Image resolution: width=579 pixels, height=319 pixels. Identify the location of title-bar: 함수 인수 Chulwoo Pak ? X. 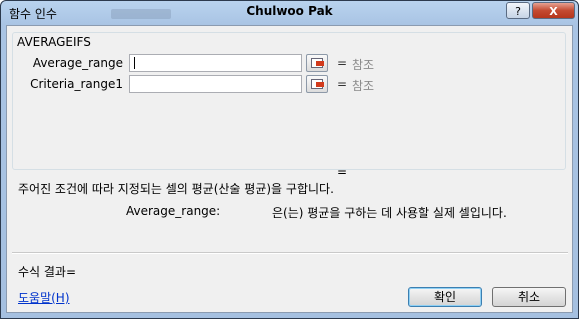
(289, 13).